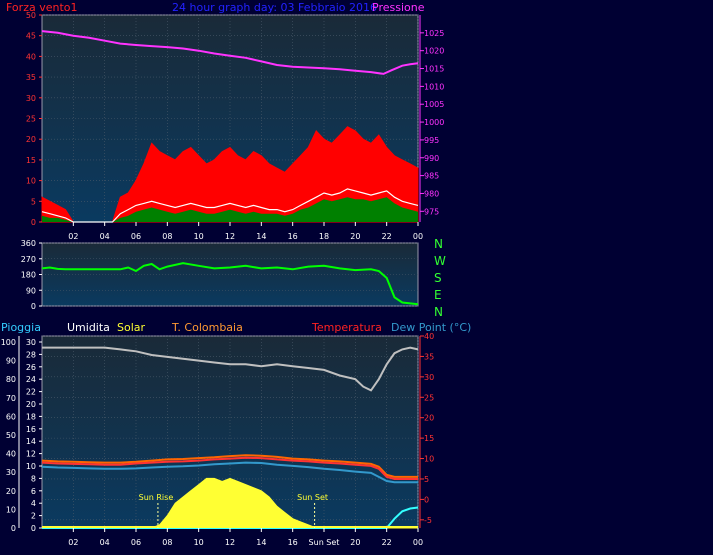 This screenshot has width=713, height=555. Describe the element at coordinates (156, 497) in the screenshot. I see `sun-annotation-label: Sun Rise` at that location.